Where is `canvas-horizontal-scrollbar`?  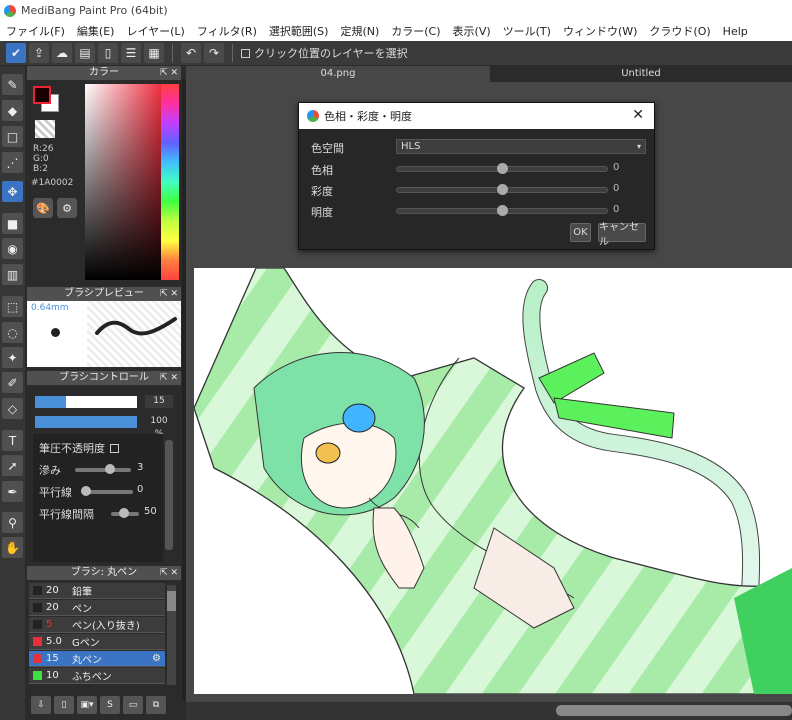
canvas-horizontal-scrollbar is located at coordinates (489, 711).